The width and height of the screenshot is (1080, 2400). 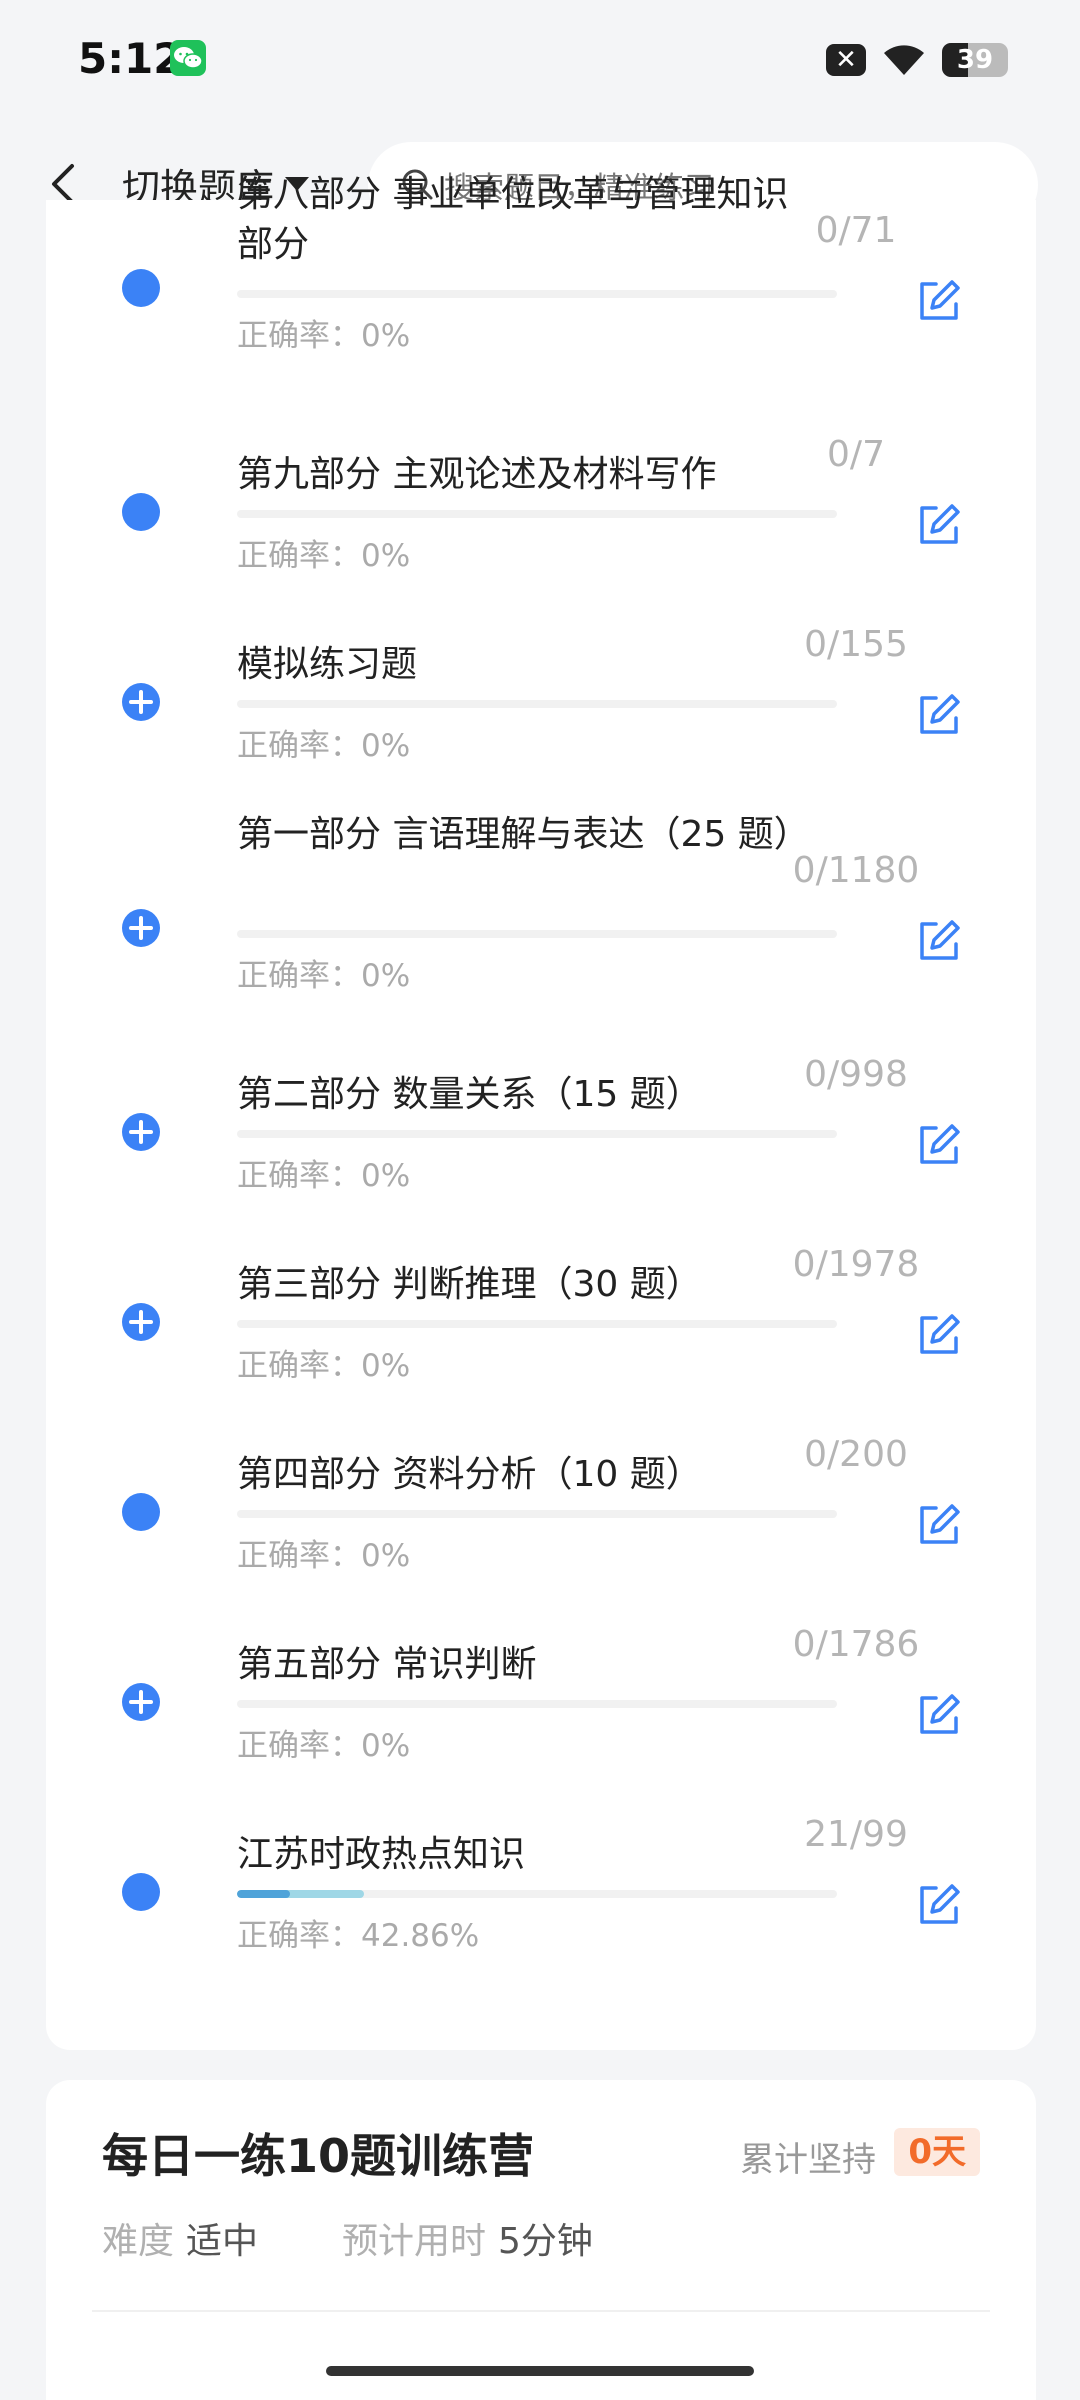 I want to click on home-indicator, so click(x=540, y=2371).